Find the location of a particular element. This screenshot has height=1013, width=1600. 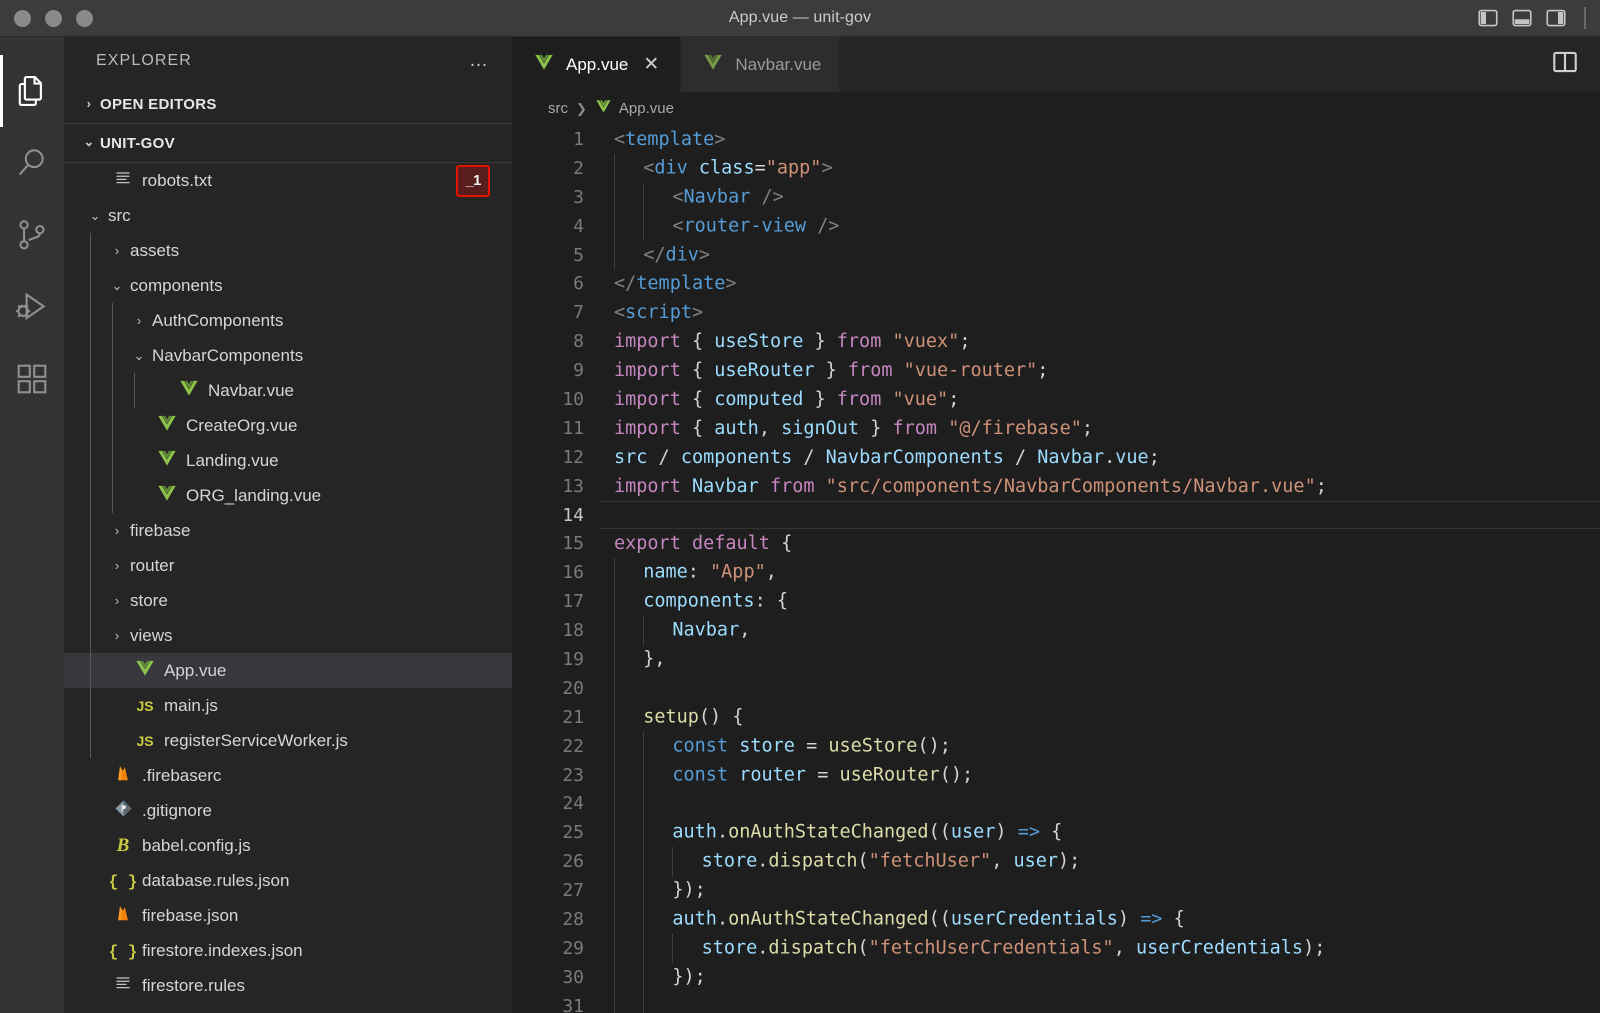

tree-item-navbar-vue: Navbar.vue is located at coordinates (288, 390).